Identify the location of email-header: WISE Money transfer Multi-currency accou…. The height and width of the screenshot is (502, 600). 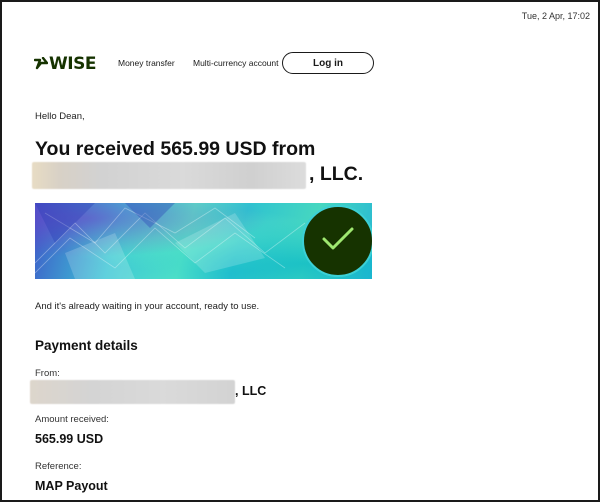
(204, 63).